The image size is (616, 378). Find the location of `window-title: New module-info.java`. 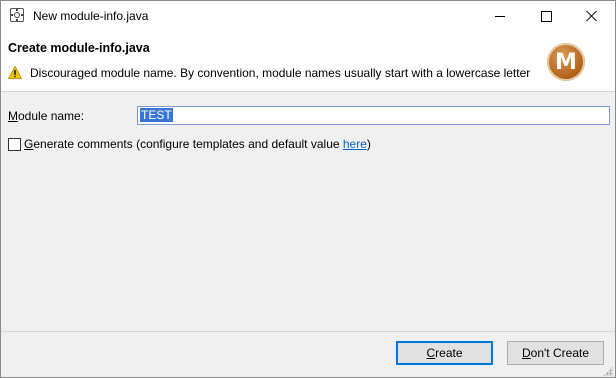

window-title: New module-info.java is located at coordinates (91, 16).